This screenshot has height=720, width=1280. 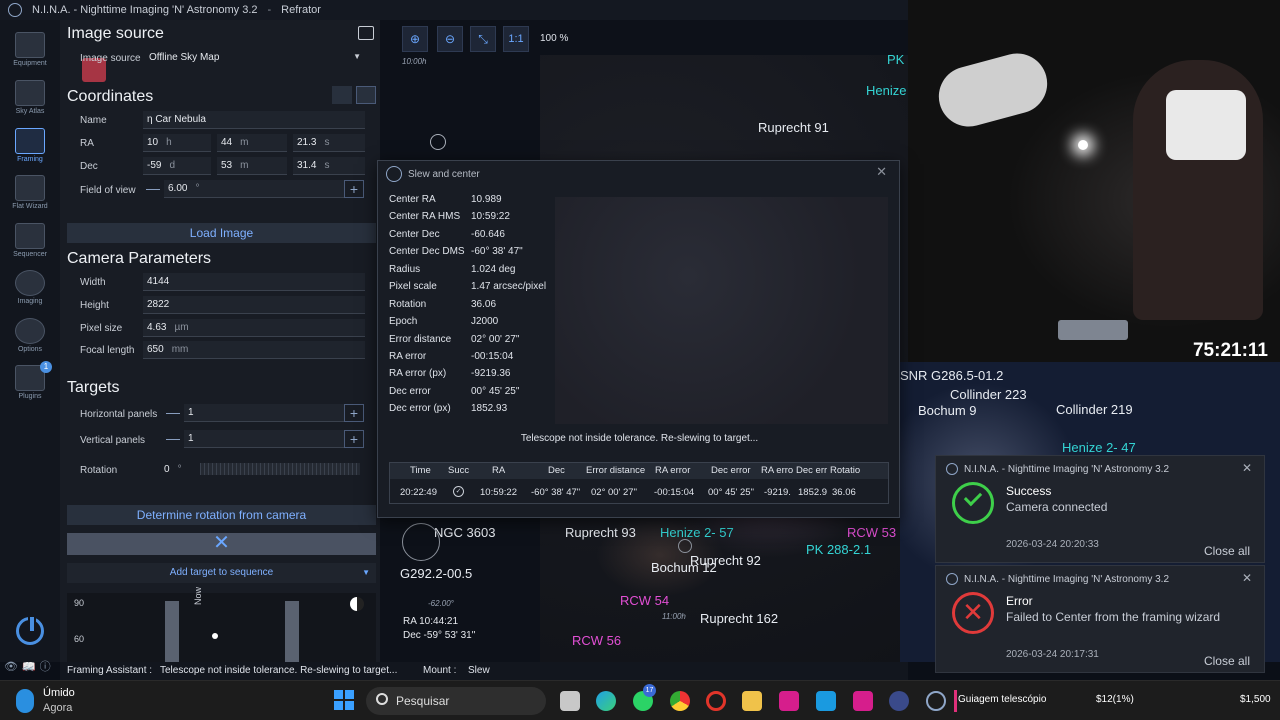 What do you see at coordinates (450, 39) in the screenshot?
I see `zoom-out-icon: ⊖` at bounding box center [450, 39].